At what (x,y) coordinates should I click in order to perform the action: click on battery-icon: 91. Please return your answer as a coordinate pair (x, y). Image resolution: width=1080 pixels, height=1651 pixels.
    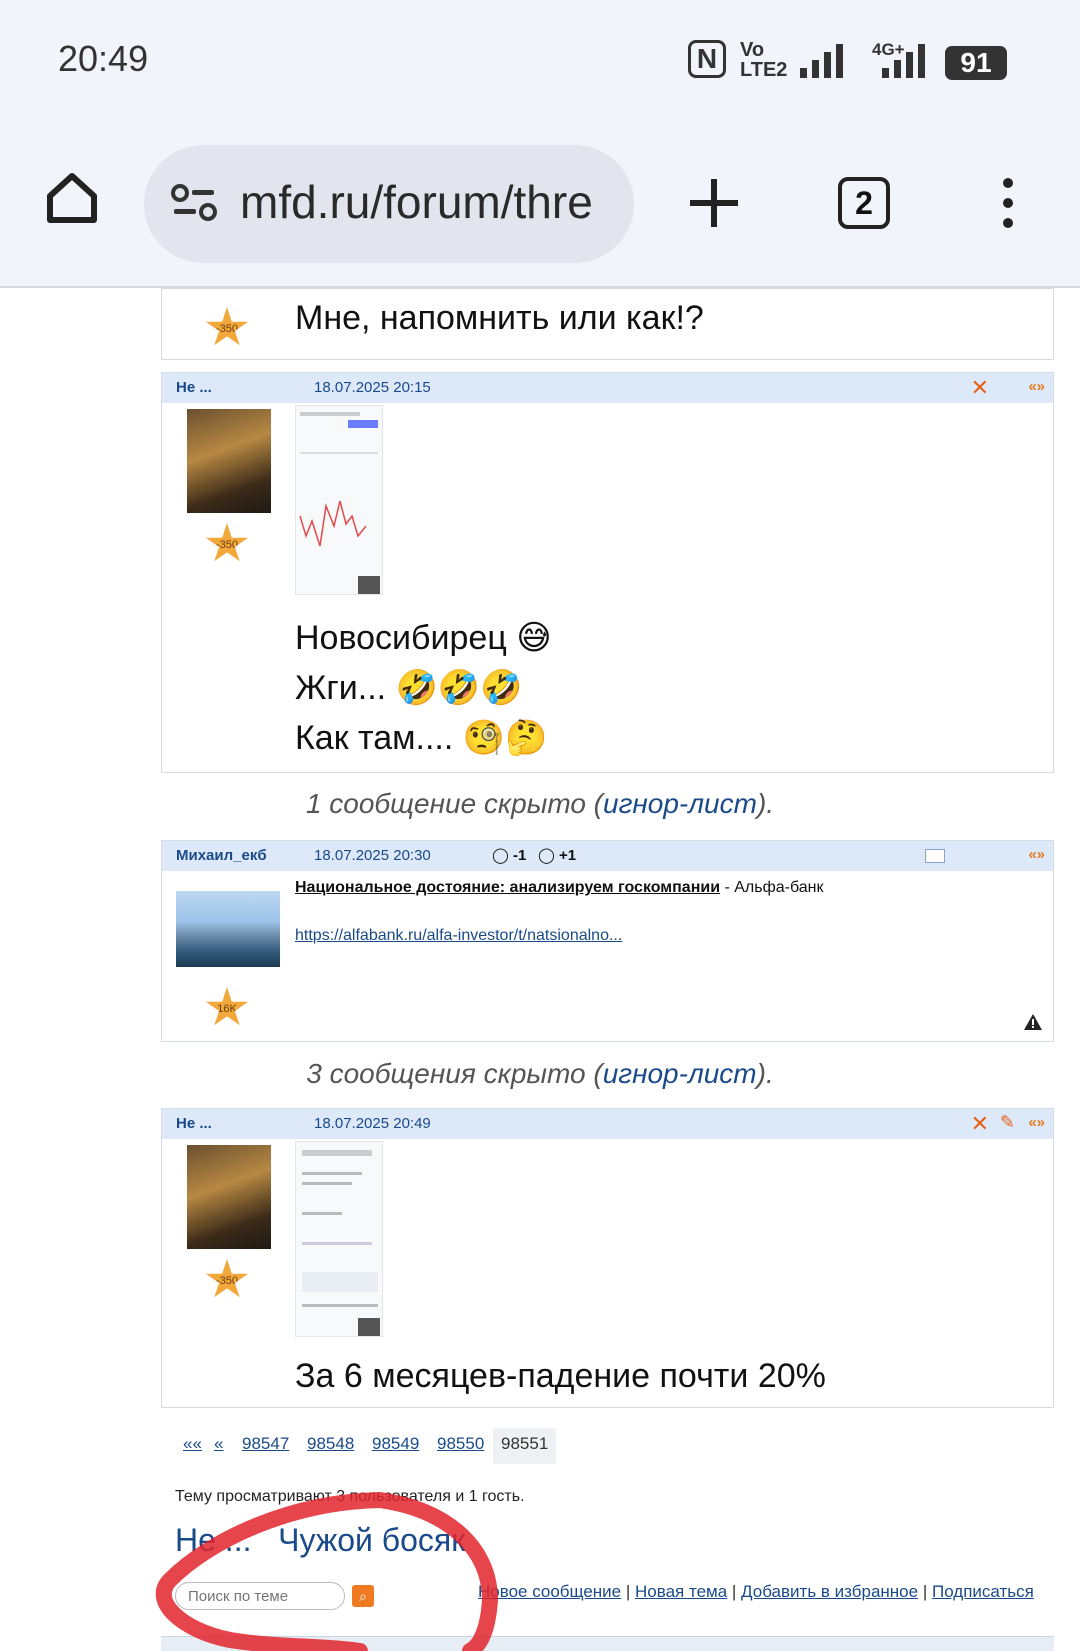
    Looking at the image, I should click on (976, 63).